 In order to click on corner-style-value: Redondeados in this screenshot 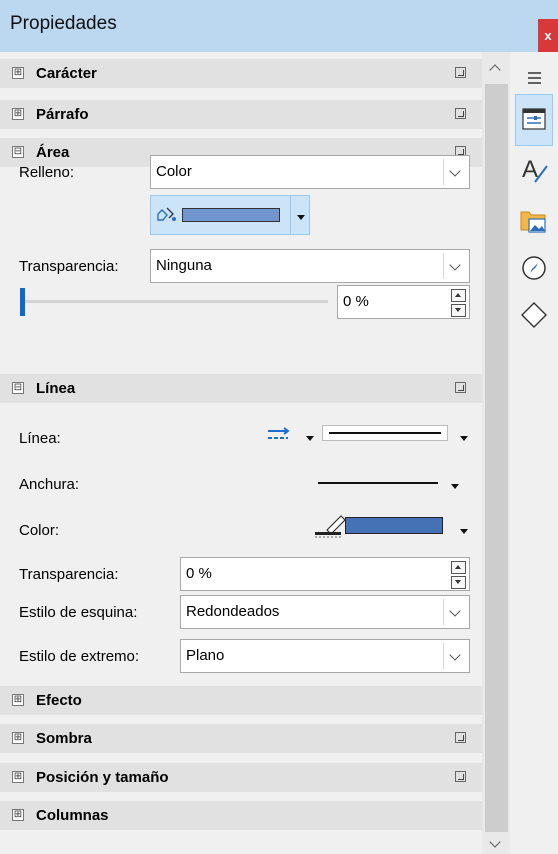, I will do `click(233, 611)`.